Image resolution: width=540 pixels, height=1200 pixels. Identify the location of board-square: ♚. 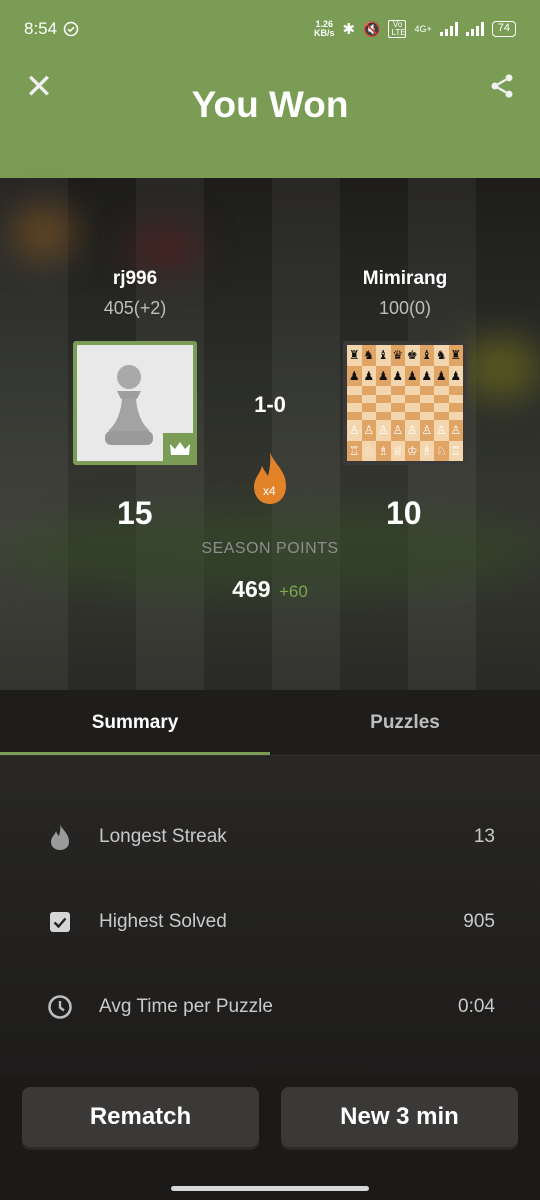
(412, 355).